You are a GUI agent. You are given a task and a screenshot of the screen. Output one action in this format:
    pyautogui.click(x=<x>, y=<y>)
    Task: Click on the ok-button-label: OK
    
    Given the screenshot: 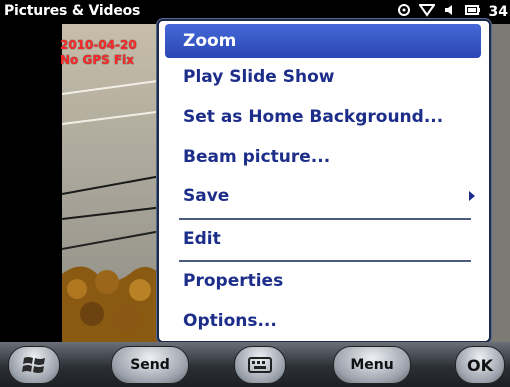 What is the action you would take?
    pyautogui.click(x=480, y=365)
    